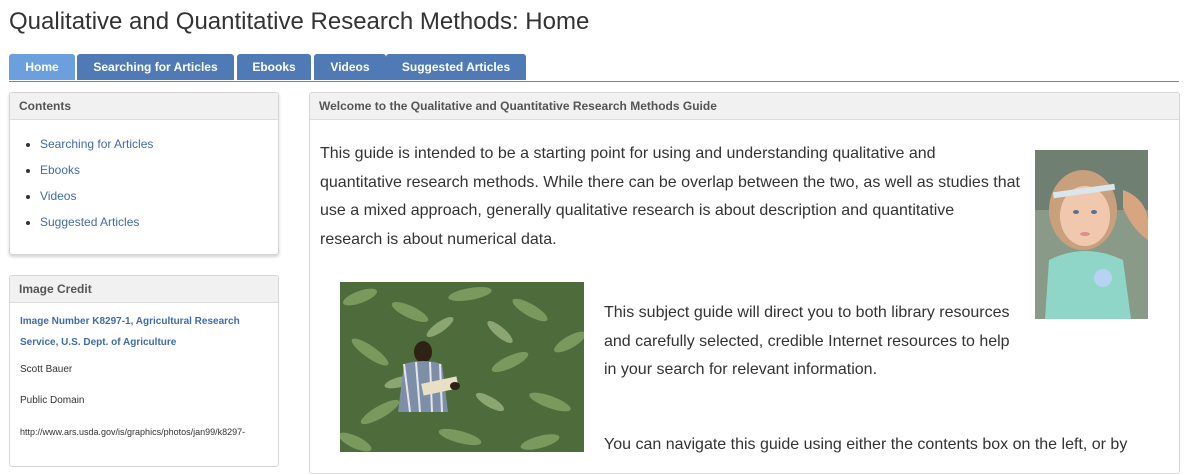 This screenshot has width=1189, height=474. Describe the element at coordinates (52, 400) in the screenshot. I see `image-credit-license: Public Domain` at that location.